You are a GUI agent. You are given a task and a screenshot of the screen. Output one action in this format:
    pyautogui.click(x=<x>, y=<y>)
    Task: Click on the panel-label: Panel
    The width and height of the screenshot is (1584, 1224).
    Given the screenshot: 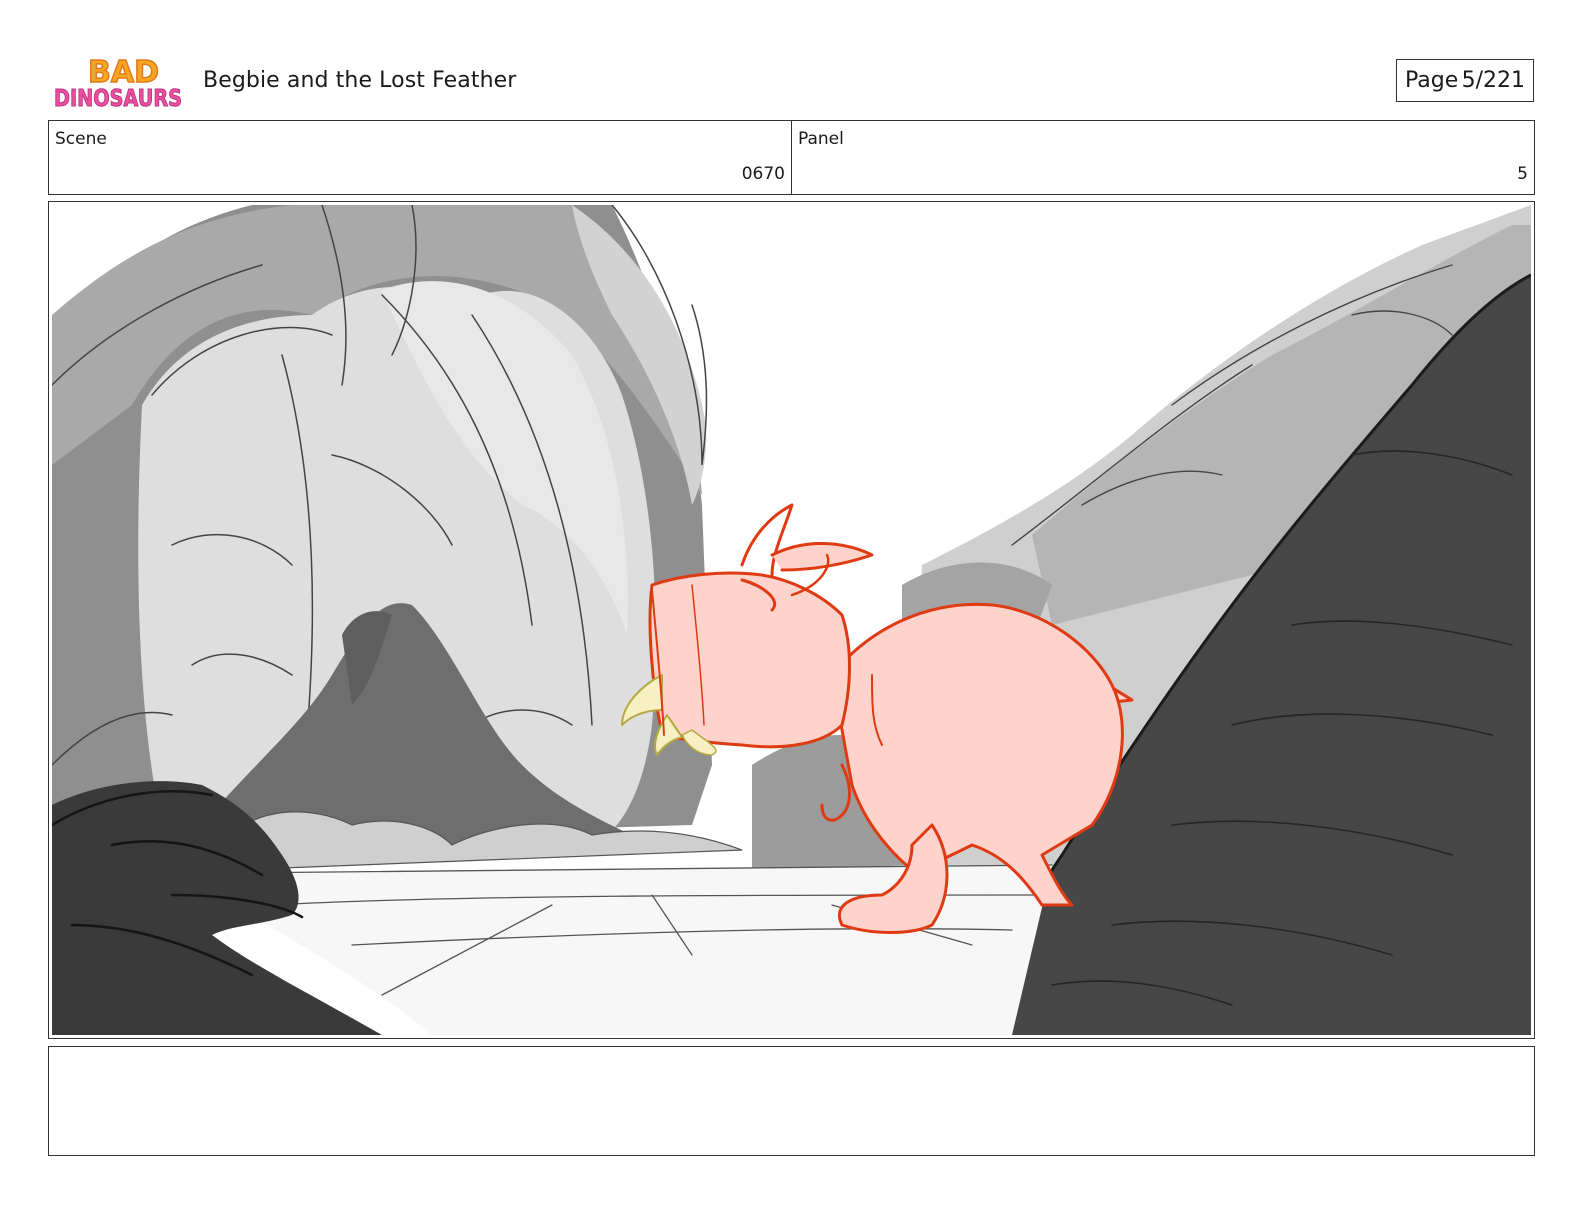 What is the action you would take?
    pyautogui.click(x=821, y=139)
    